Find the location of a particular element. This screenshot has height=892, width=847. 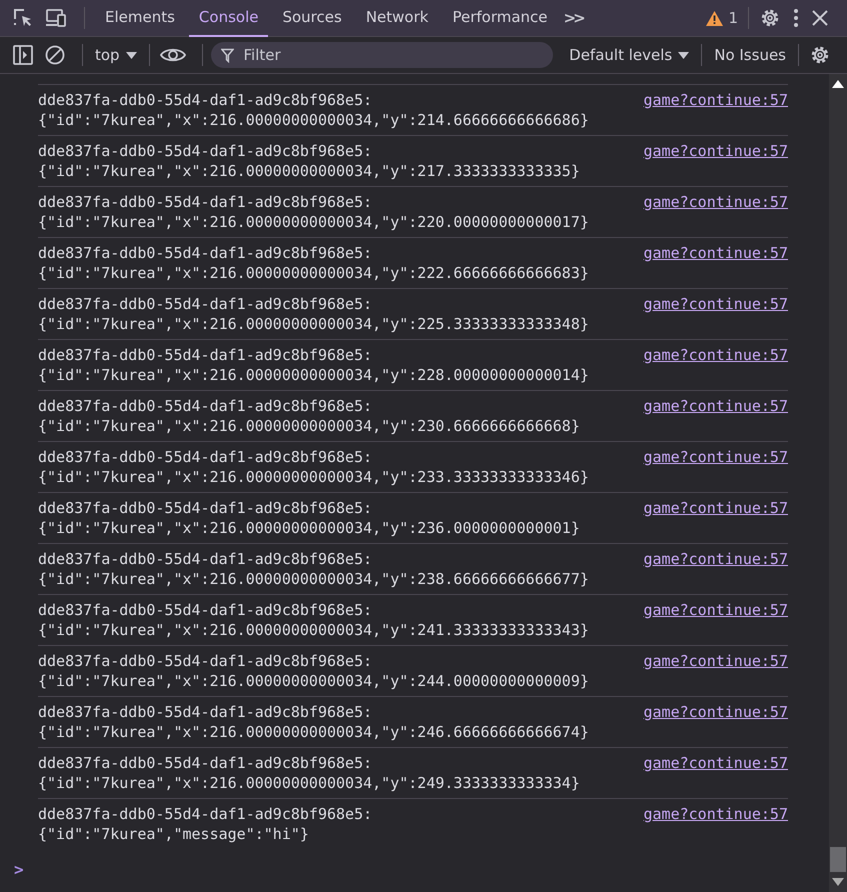

log-message: {"id":"7kurea","x":216.00000000000034,"y":222.66666666666683} is located at coordinates (313, 273).